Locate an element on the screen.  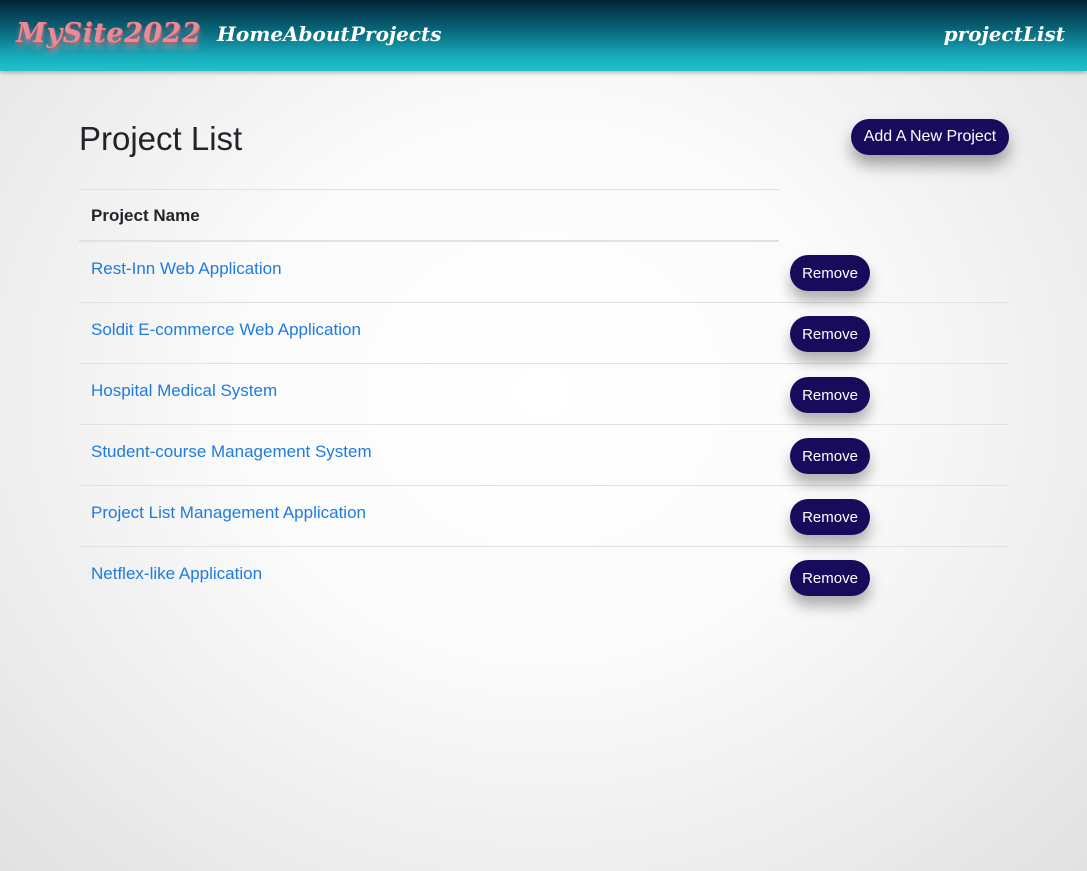
project-link: Soldit E-commerce Web Application is located at coordinates (226, 330).